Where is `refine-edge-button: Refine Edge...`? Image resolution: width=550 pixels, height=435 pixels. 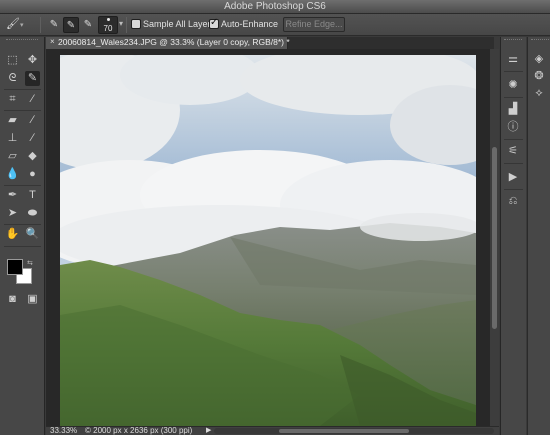
refine-edge-button: Refine Edge... is located at coordinates (314, 24).